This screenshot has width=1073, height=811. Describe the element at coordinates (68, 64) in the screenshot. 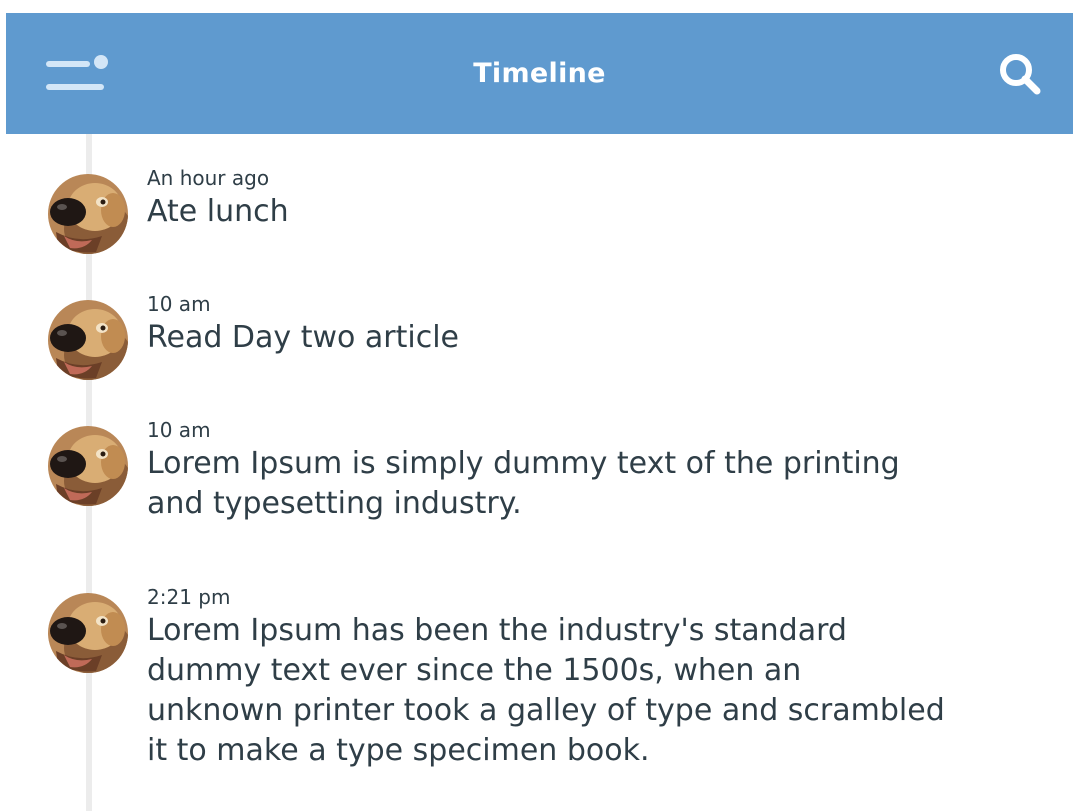

I see `menu-icon` at that location.